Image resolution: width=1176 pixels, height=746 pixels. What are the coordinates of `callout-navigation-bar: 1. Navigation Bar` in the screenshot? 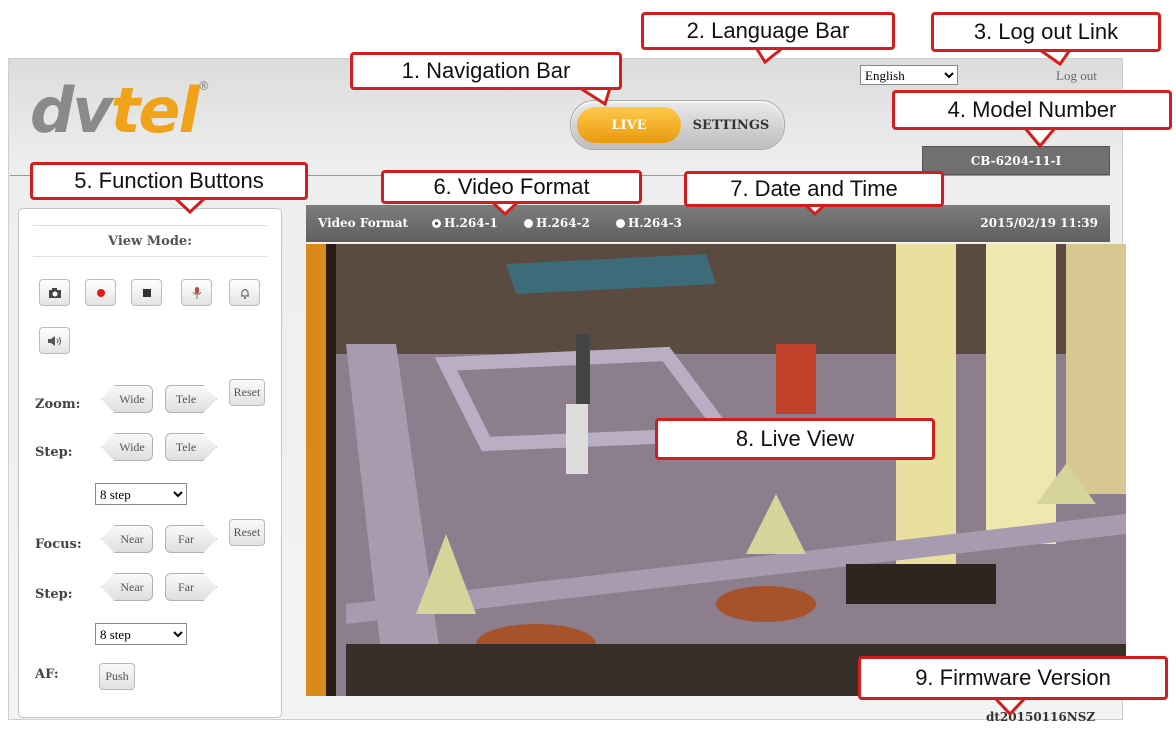 It's located at (486, 71).